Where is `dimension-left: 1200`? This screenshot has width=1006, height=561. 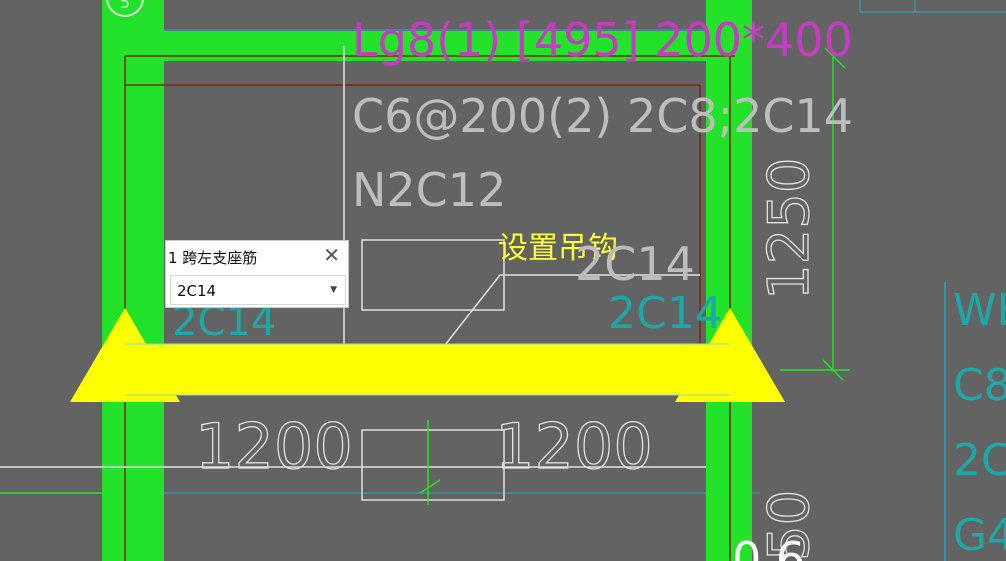
dimension-left: 1200 is located at coordinates (274, 446).